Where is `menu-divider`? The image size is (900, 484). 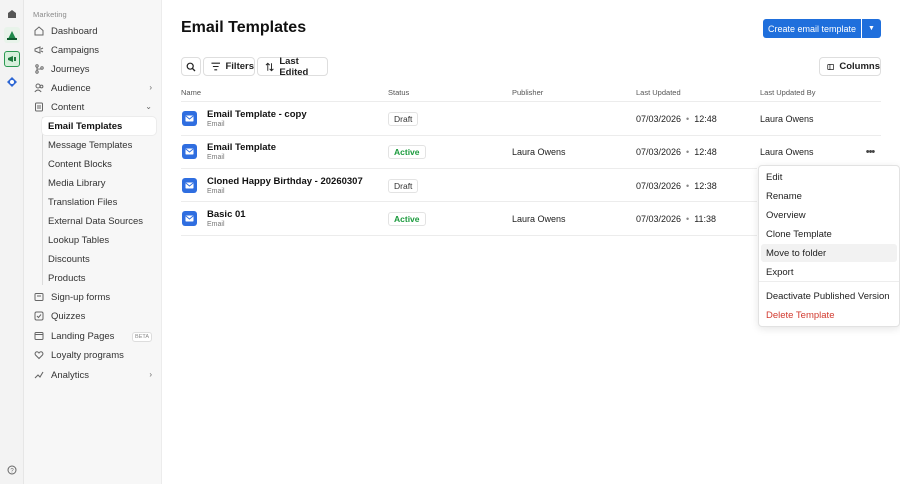 menu-divider is located at coordinates (829, 281).